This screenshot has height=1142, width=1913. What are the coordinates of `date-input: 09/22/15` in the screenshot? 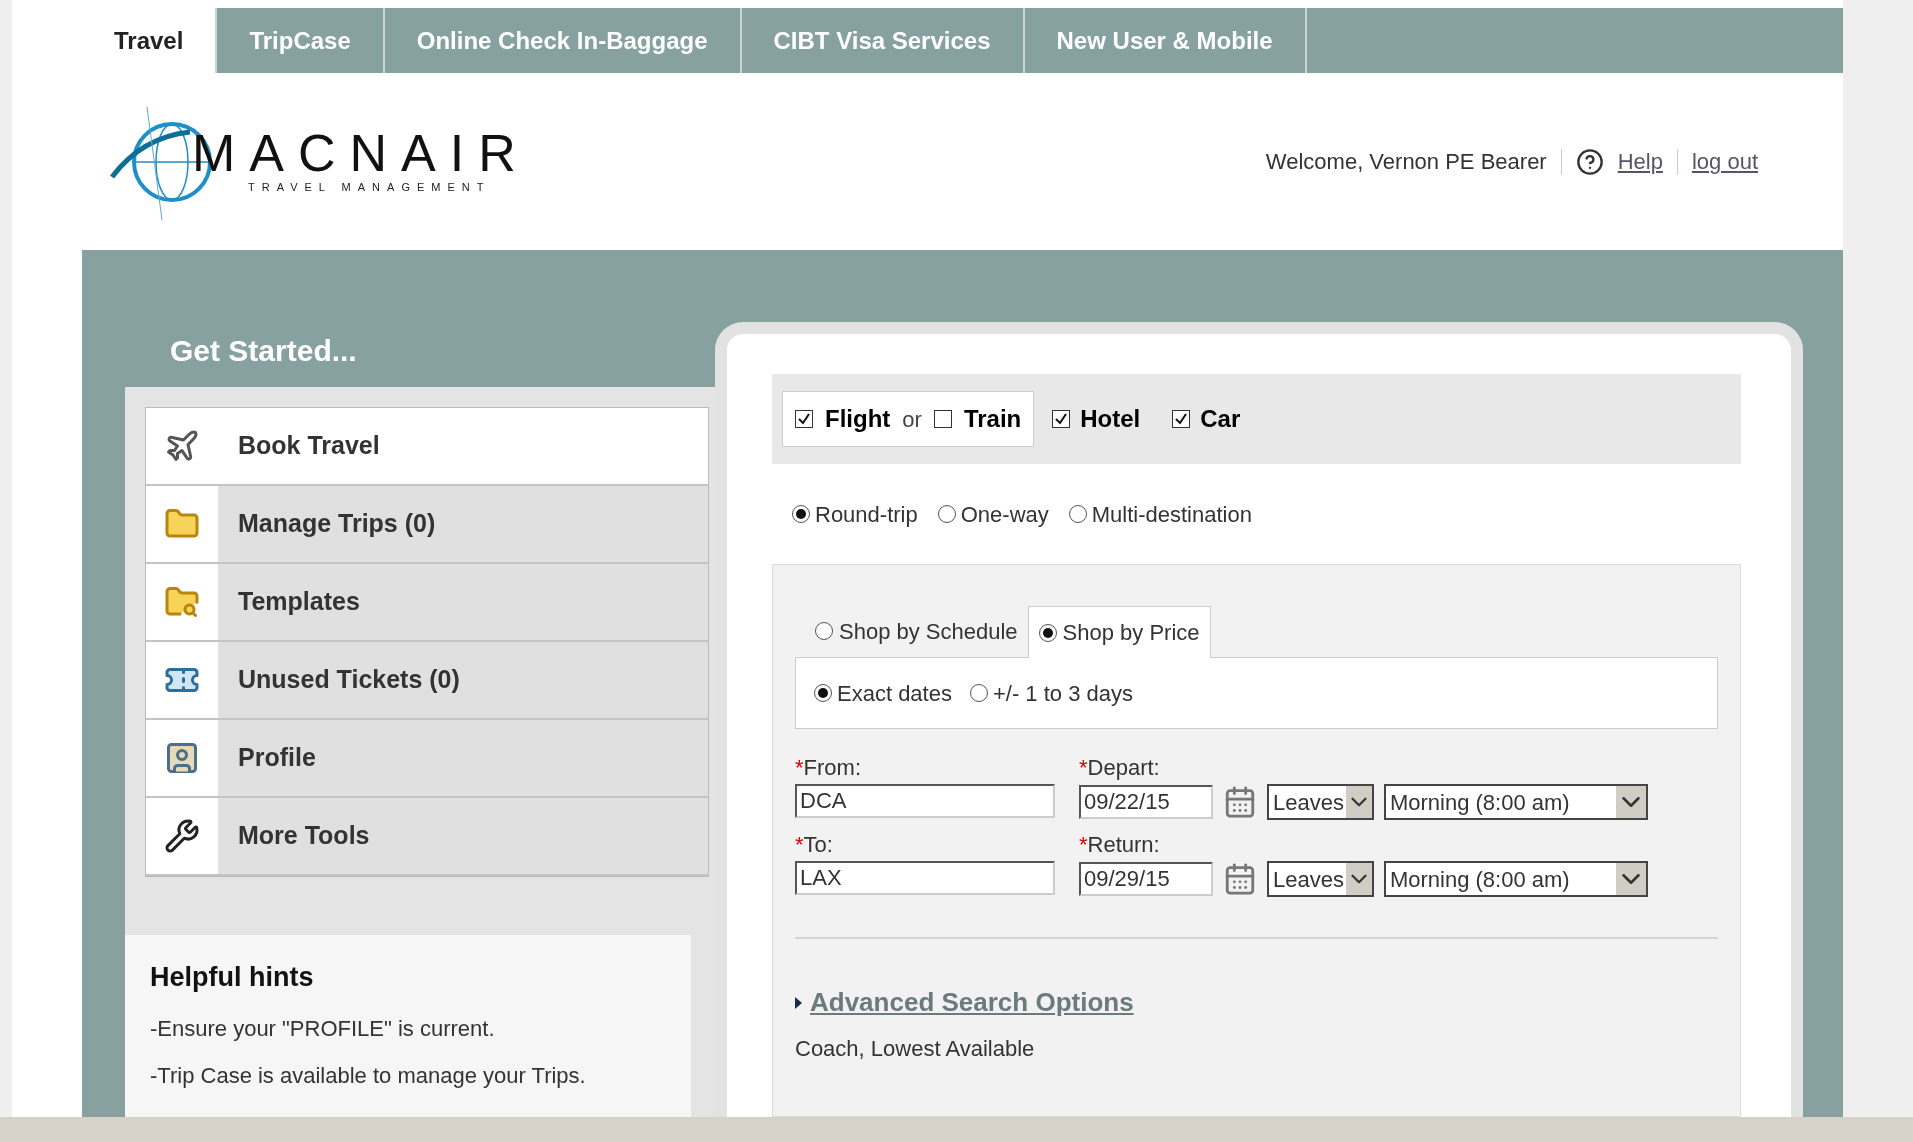 It's located at (1146, 802).